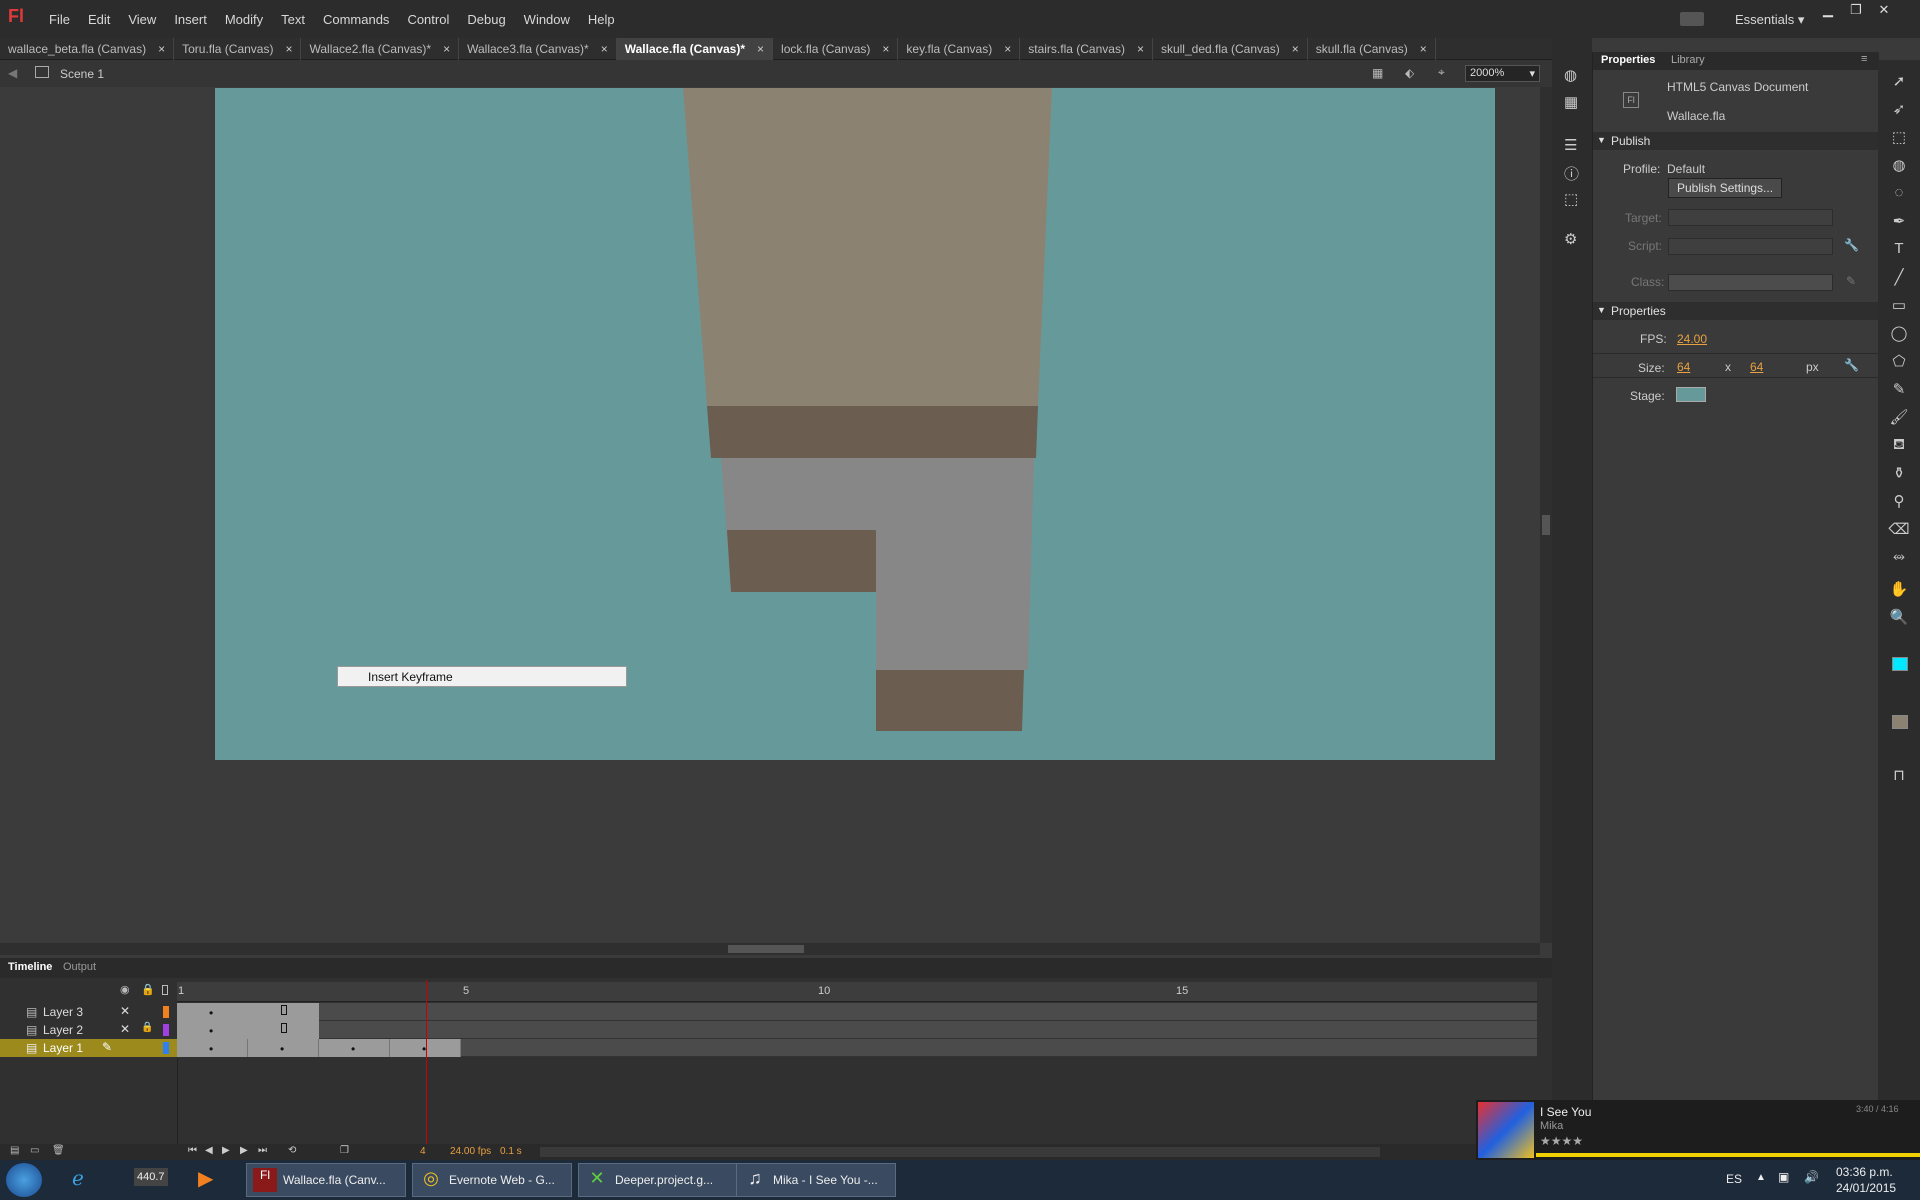 The width and height of the screenshot is (1920, 1200). I want to click on advanced-settings-icon: 🔧, so click(1851, 365).